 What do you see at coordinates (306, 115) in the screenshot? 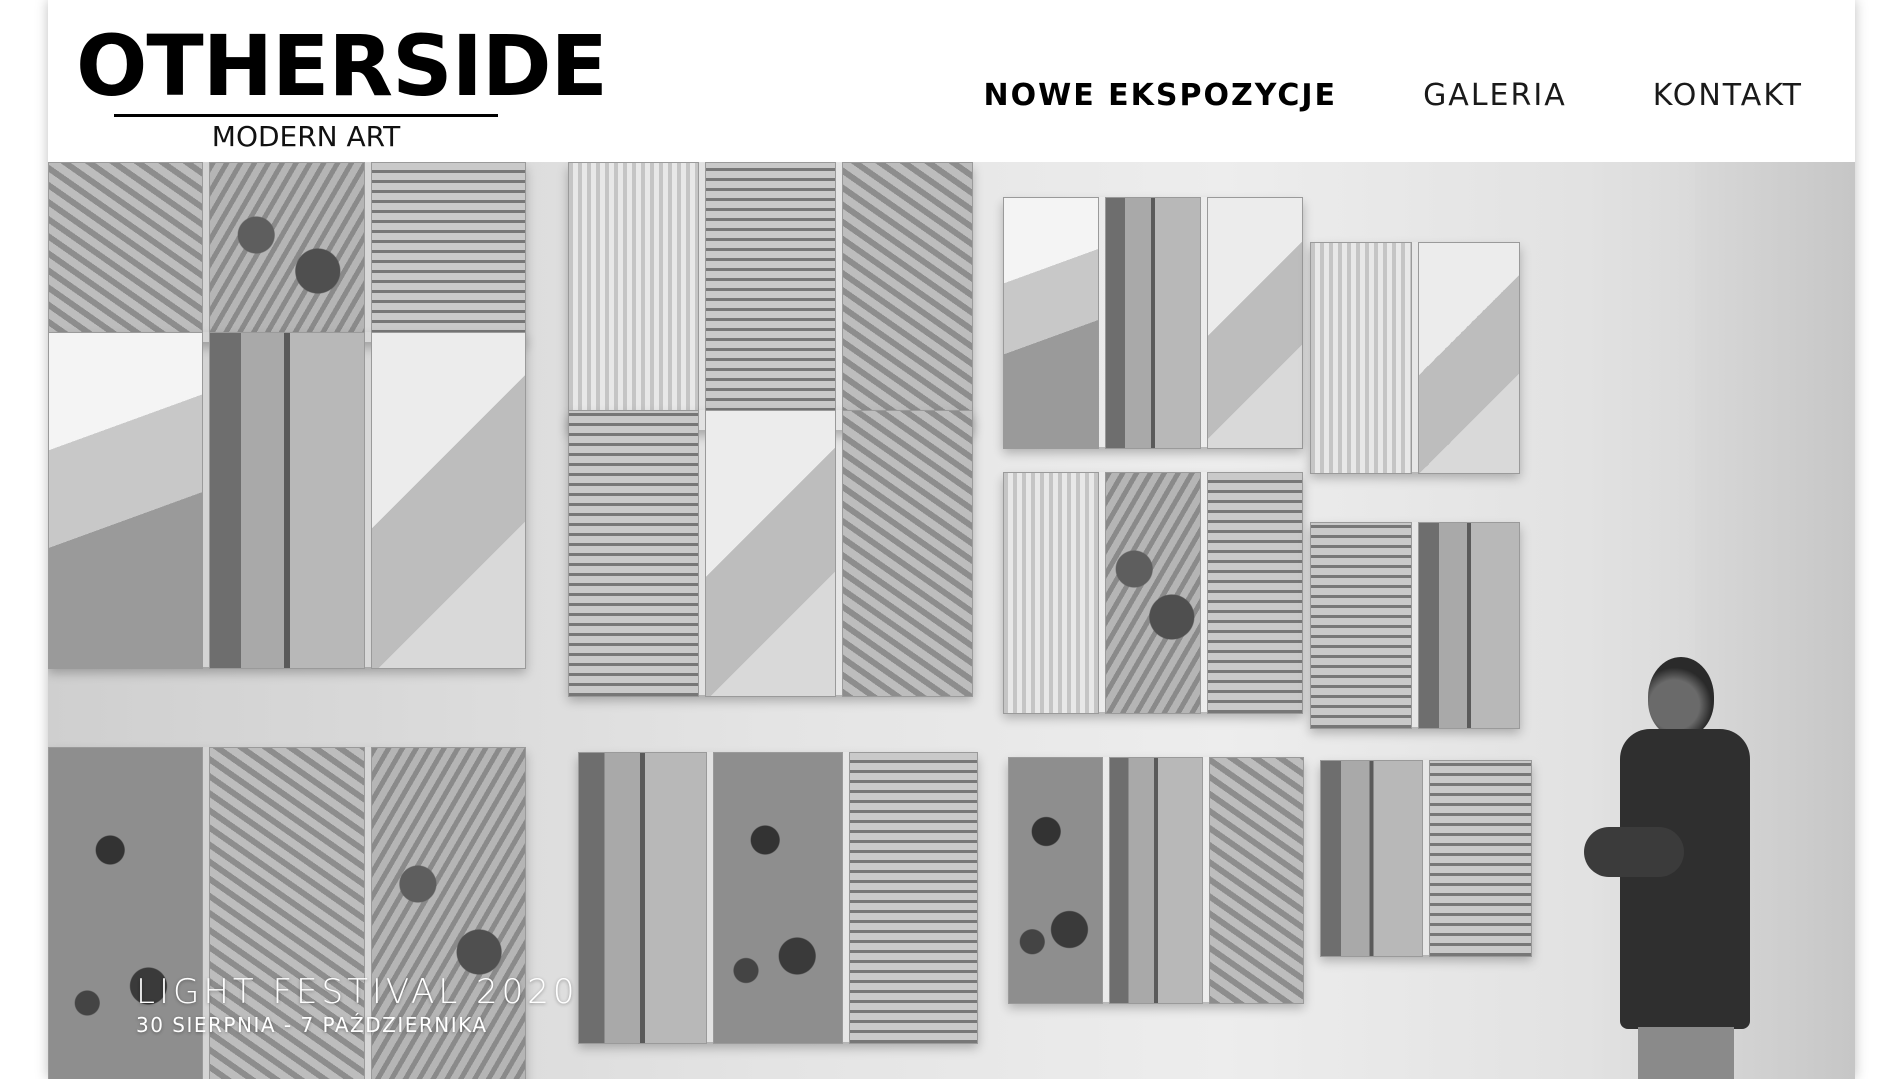
I see `logo-divider` at bounding box center [306, 115].